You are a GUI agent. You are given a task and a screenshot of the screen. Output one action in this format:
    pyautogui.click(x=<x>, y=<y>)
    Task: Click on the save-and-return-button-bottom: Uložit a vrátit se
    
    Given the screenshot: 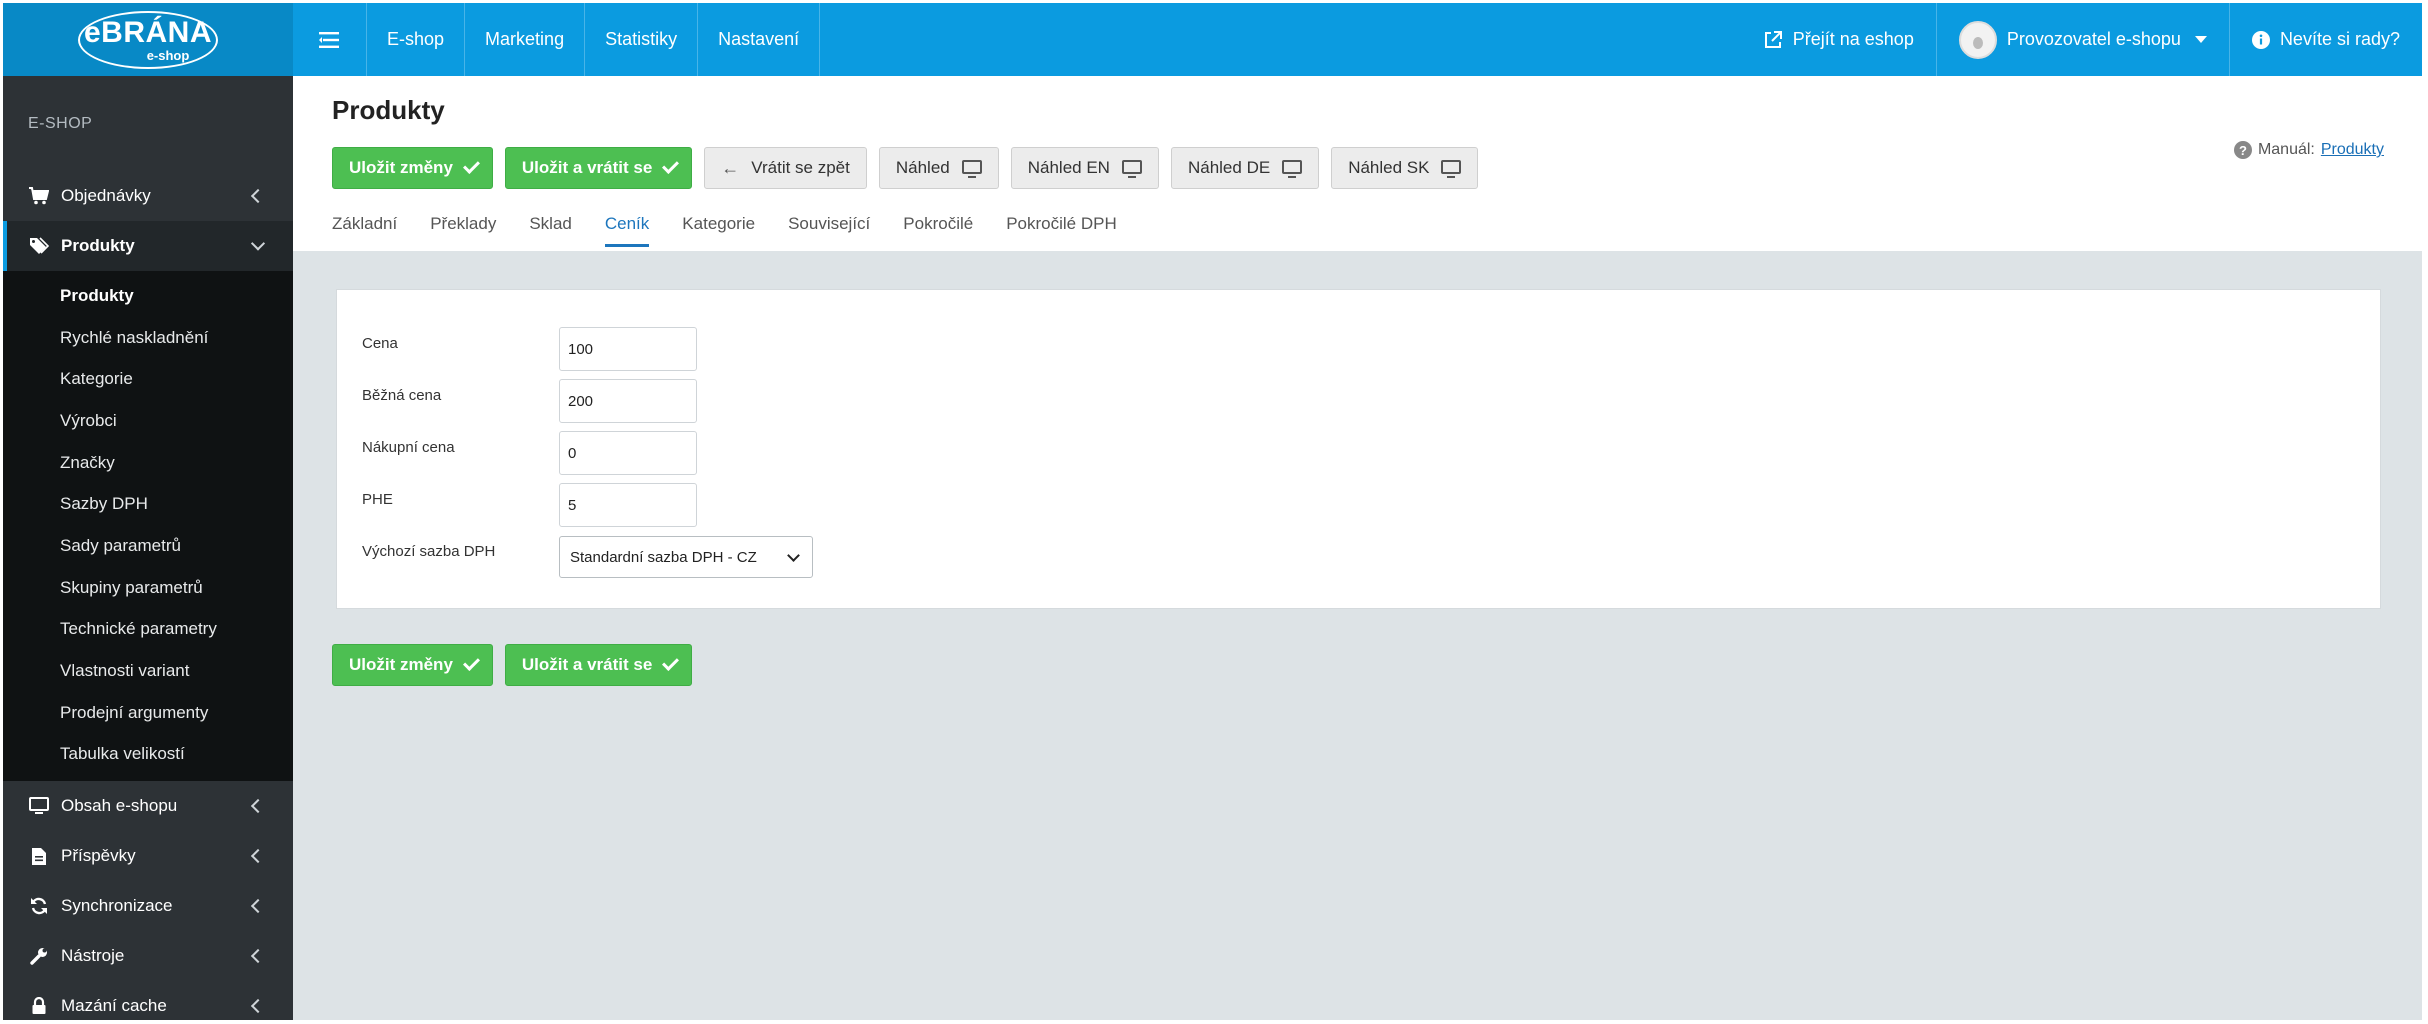 What is the action you would take?
    pyautogui.click(x=598, y=665)
    